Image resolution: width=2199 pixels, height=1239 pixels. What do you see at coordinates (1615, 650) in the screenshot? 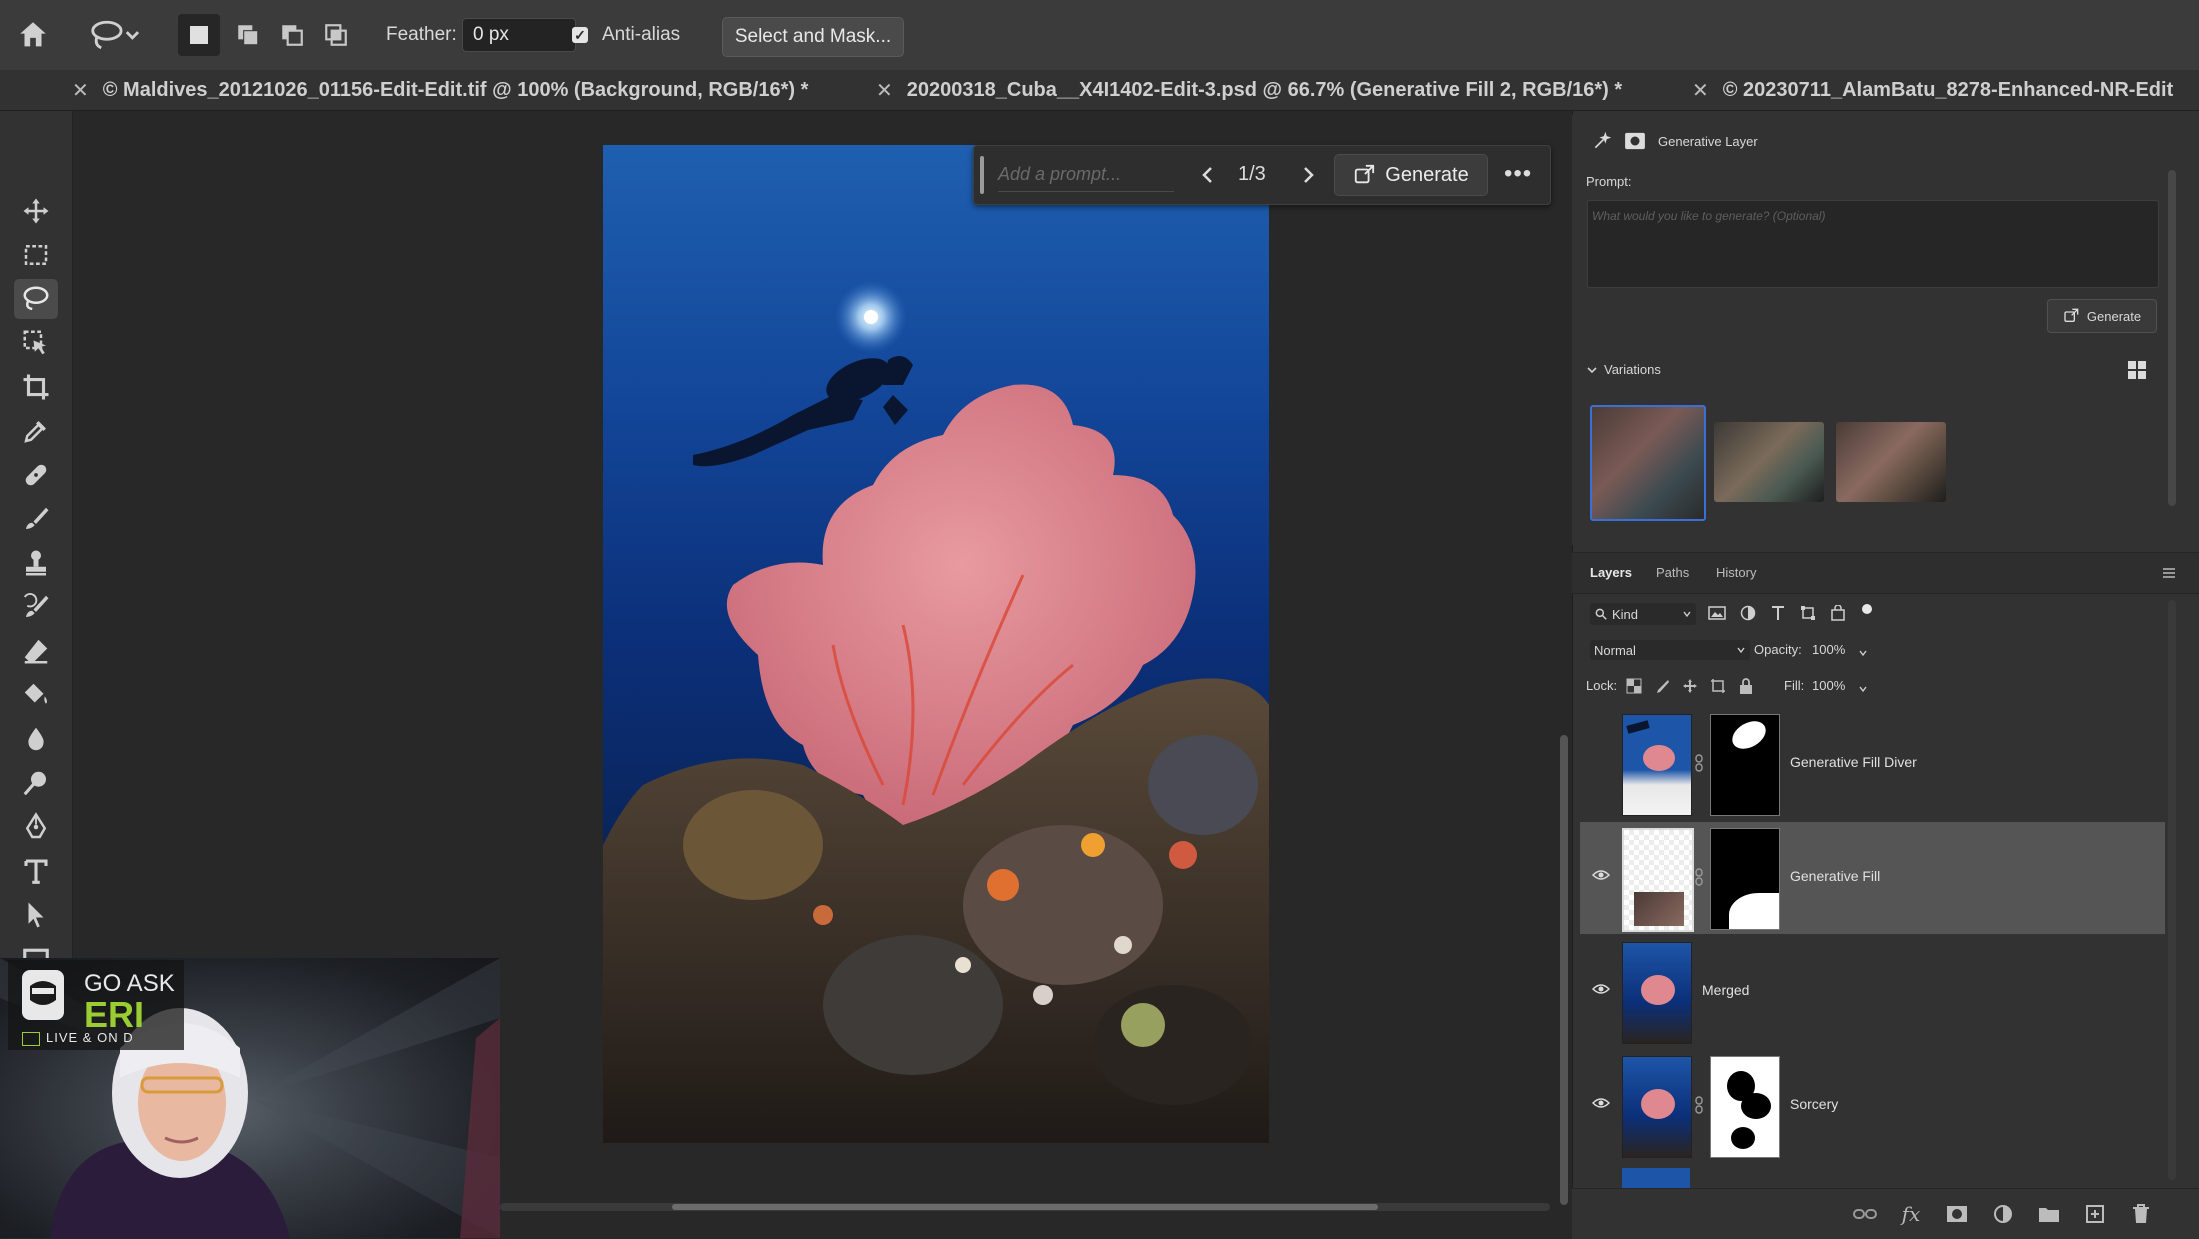
I see `blend-mode-value: Normal` at bounding box center [1615, 650].